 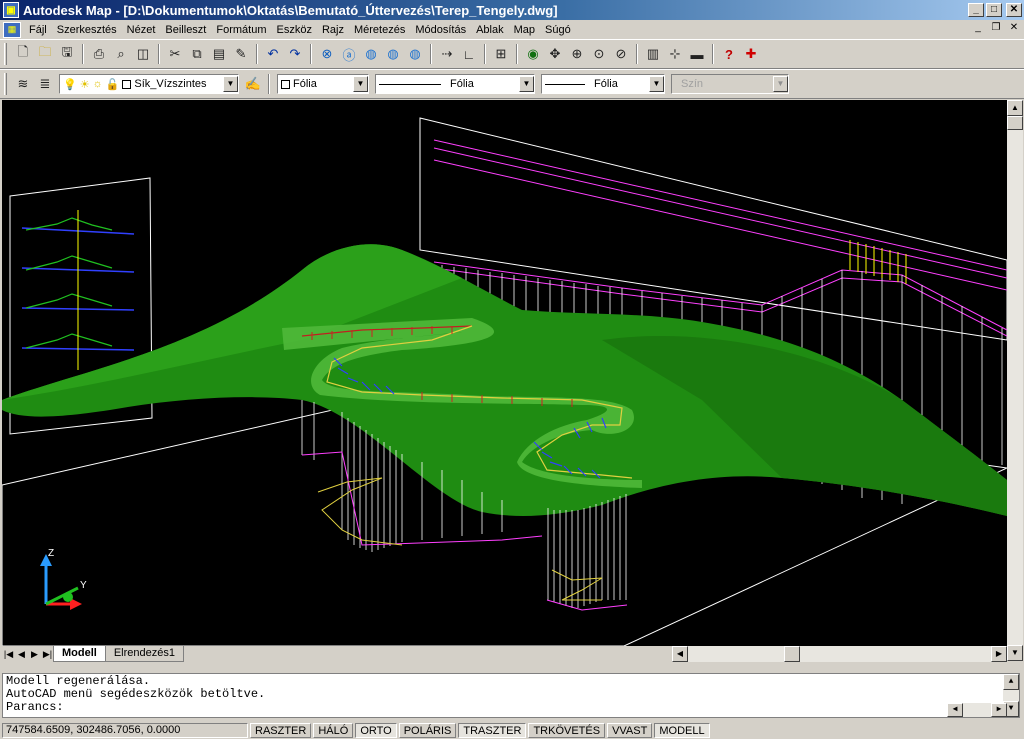 I want to click on command-prompt: Parancs:, so click(x=511, y=707).